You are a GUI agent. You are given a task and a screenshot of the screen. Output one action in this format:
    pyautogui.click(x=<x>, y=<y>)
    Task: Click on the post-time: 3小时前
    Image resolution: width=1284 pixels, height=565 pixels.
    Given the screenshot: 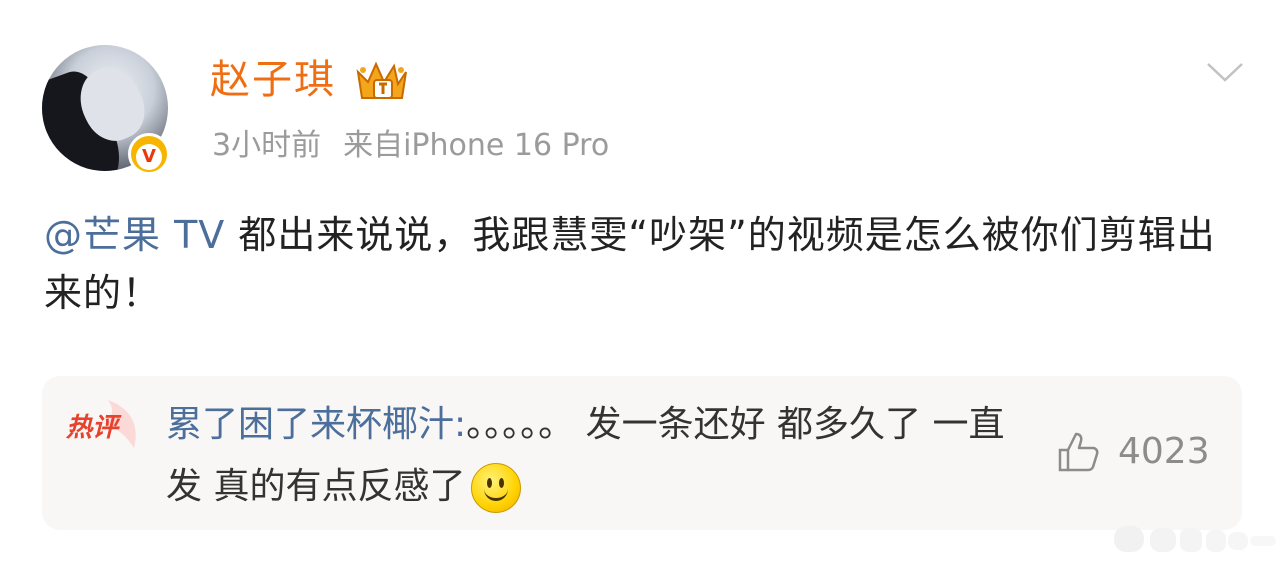 What is the action you would take?
    pyautogui.click(x=267, y=145)
    